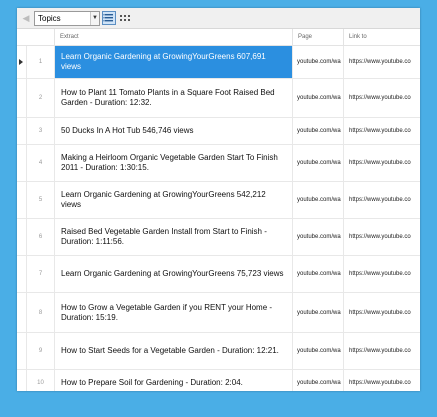 This screenshot has height=417, width=437. What do you see at coordinates (218, 18) in the screenshot?
I see `toolbar: ◀ Topics ▼` at bounding box center [218, 18].